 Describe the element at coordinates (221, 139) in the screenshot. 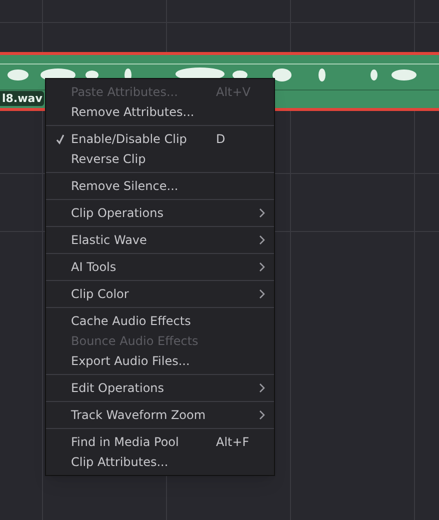

I see `shortcut-label: D` at that location.